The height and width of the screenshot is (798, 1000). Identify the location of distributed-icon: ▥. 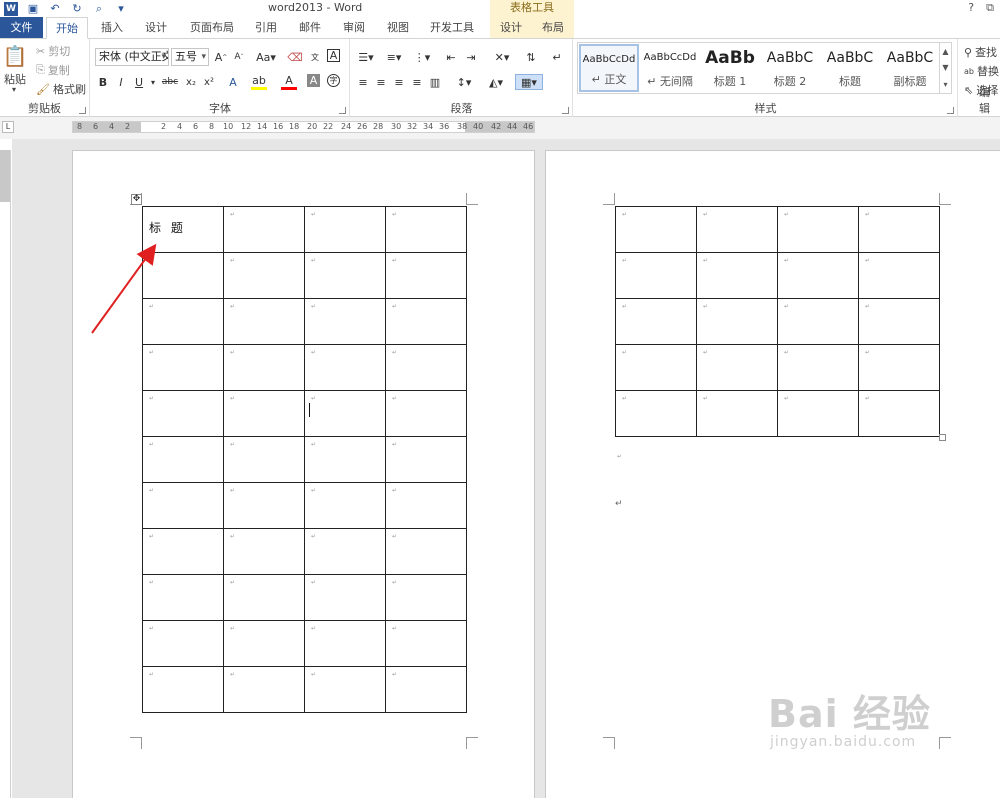
(435, 82).